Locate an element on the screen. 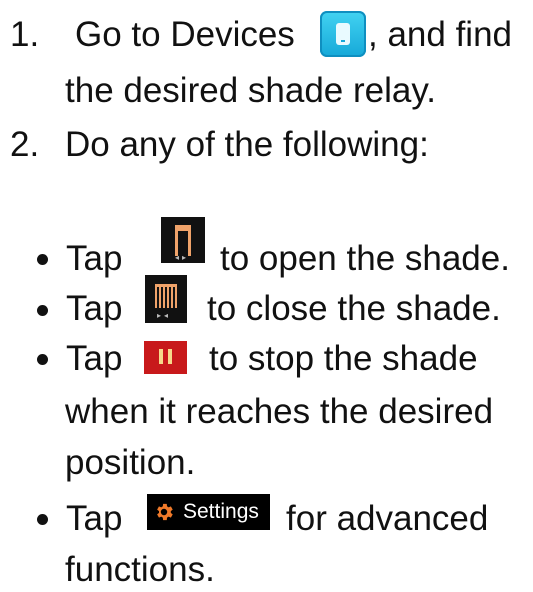 This screenshot has height=592, width=533. step-text-after-icon: , and find is located at coordinates (440, 34).